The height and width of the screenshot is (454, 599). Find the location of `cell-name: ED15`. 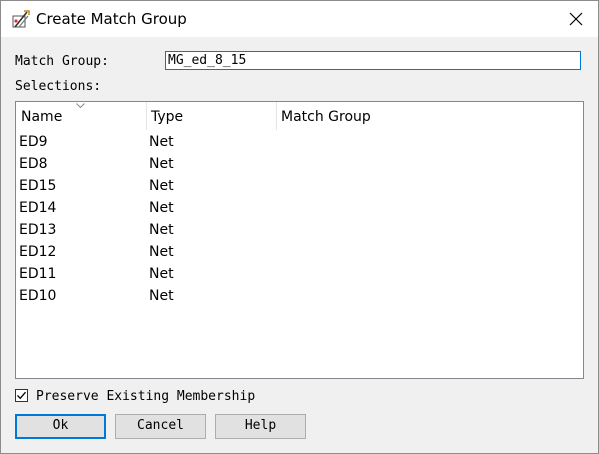

cell-name: ED15 is located at coordinates (38, 186).